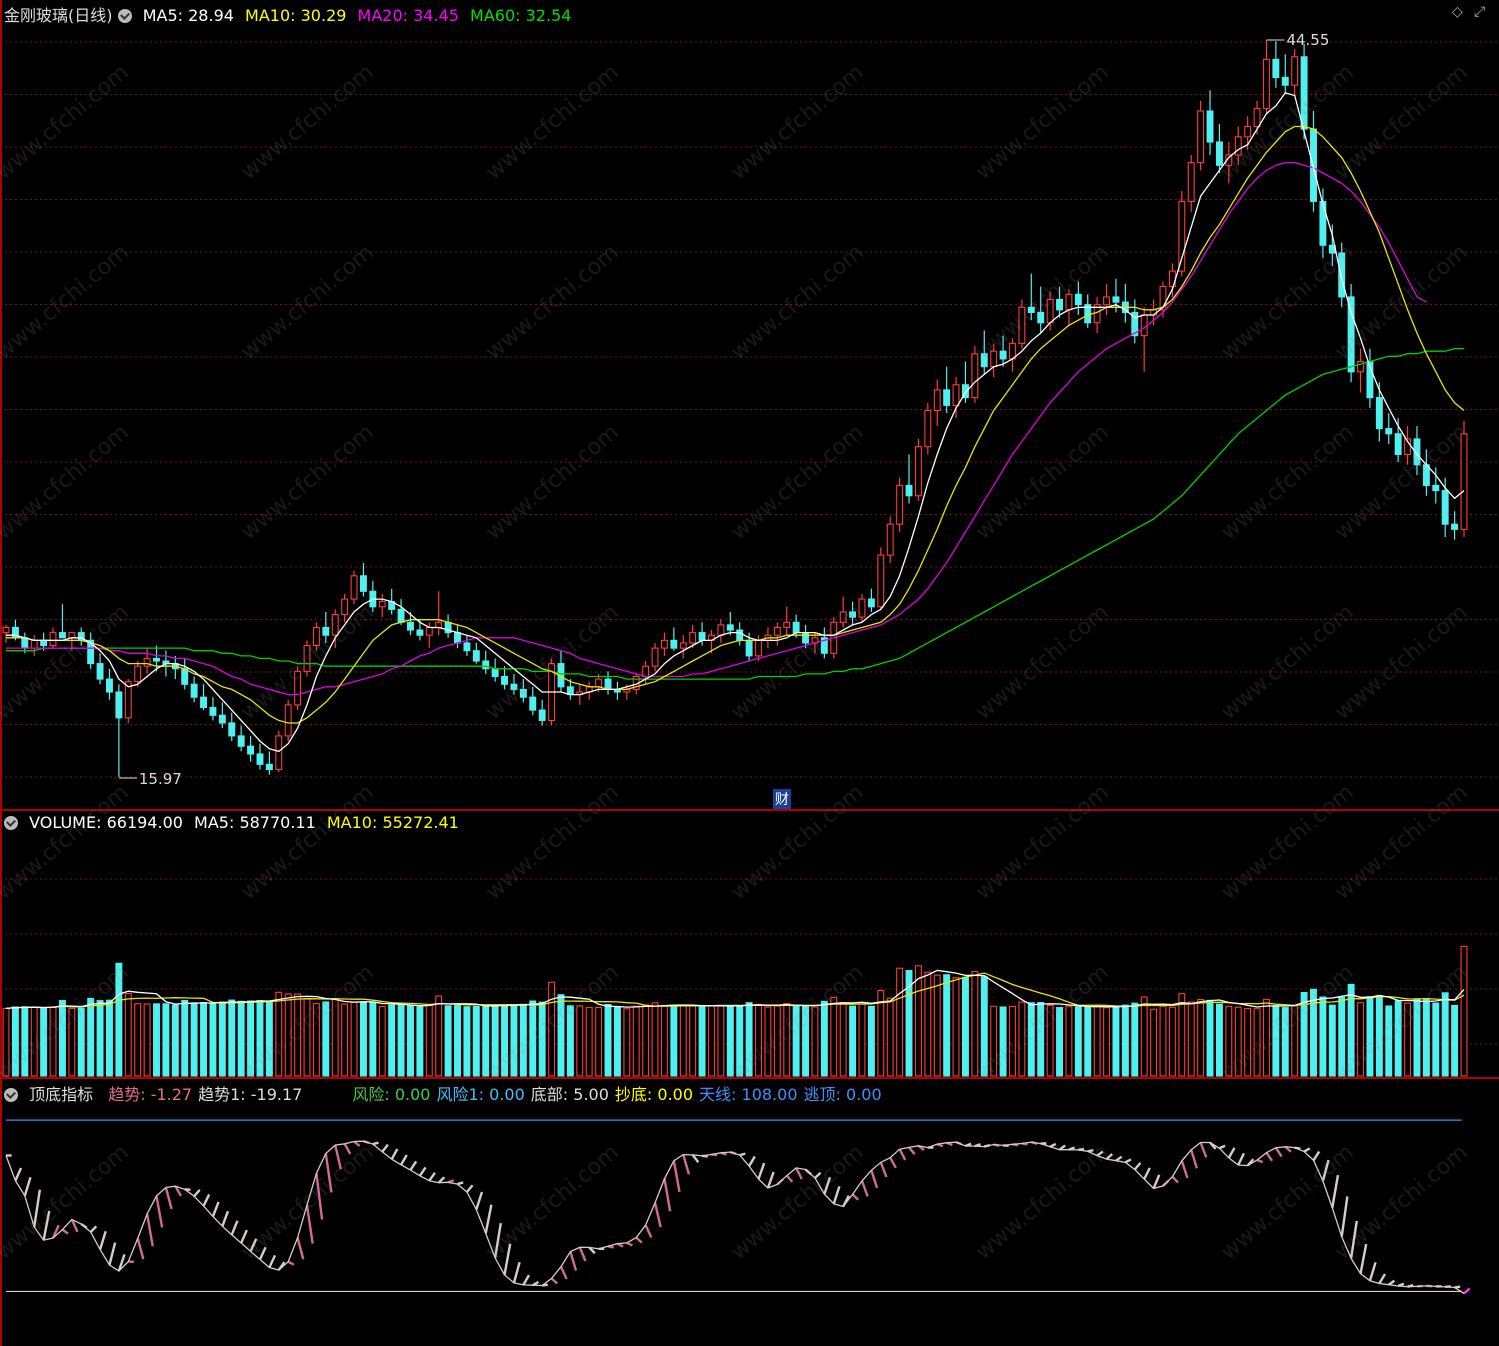 The width and height of the screenshot is (1499, 1346). What do you see at coordinates (106, 822) in the screenshot?
I see `volume-legend: VOLUME: 66194.00` at bounding box center [106, 822].